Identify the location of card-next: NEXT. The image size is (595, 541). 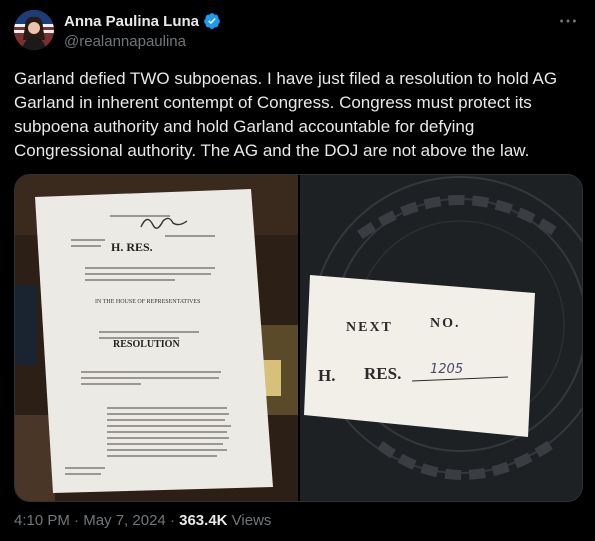
(369, 327).